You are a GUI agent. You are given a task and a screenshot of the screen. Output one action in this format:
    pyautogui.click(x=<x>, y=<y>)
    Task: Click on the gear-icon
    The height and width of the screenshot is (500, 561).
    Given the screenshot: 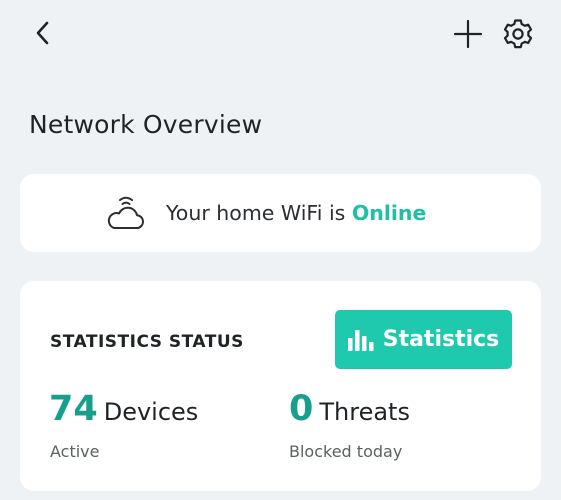 What is the action you would take?
    pyautogui.click(x=518, y=34)
    